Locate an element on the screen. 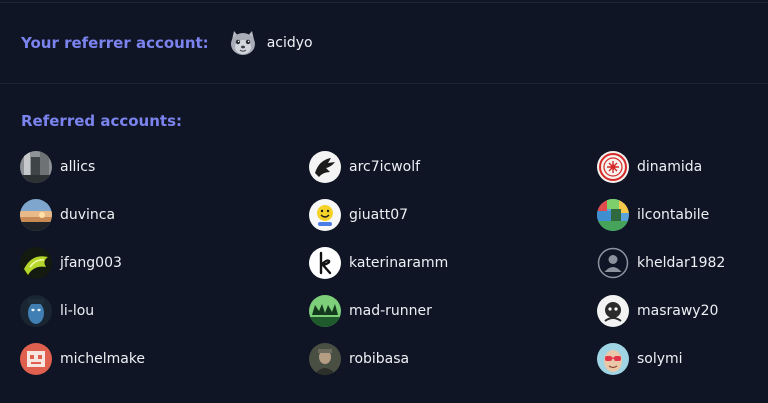 The height and width of the screenshot is (403, 768). referred-username: solymi is located at coordinates (660, 359).